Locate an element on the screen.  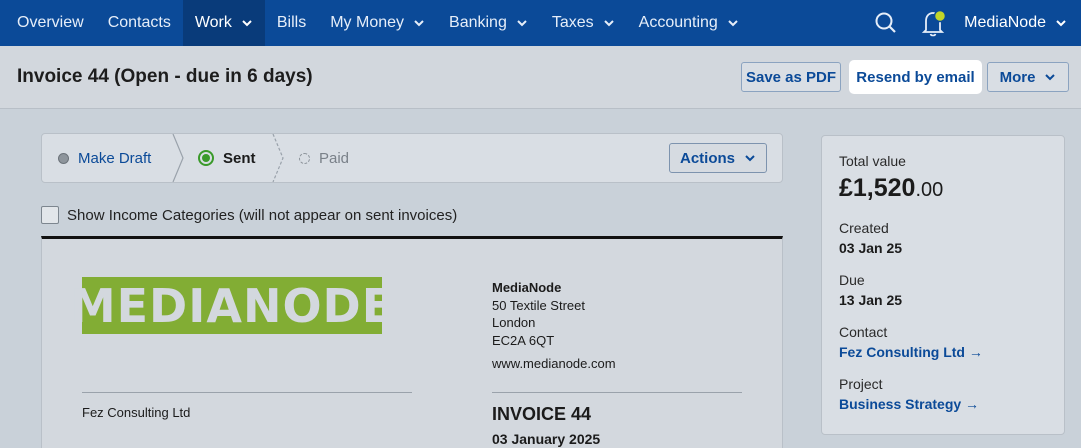
invoice-date: 03 January 2025 is located at coordinates (546, 439).